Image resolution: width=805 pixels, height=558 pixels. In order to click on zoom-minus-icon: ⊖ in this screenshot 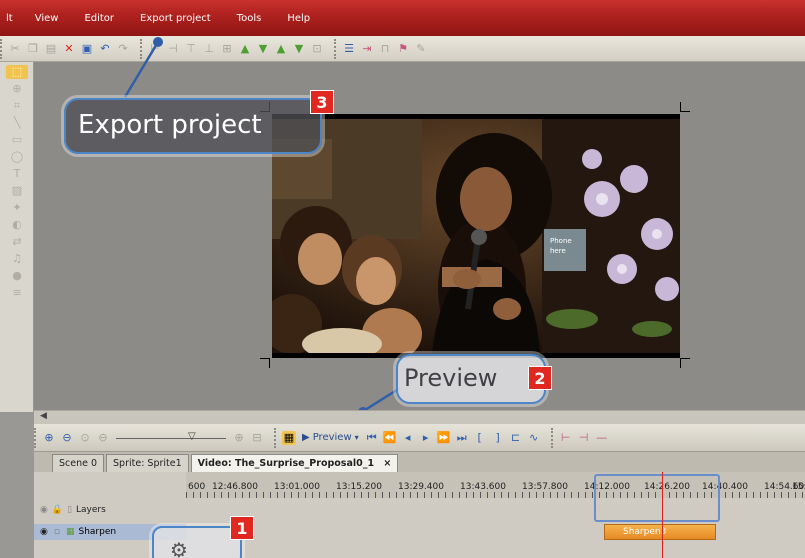, I will do `click(103, 438)`.